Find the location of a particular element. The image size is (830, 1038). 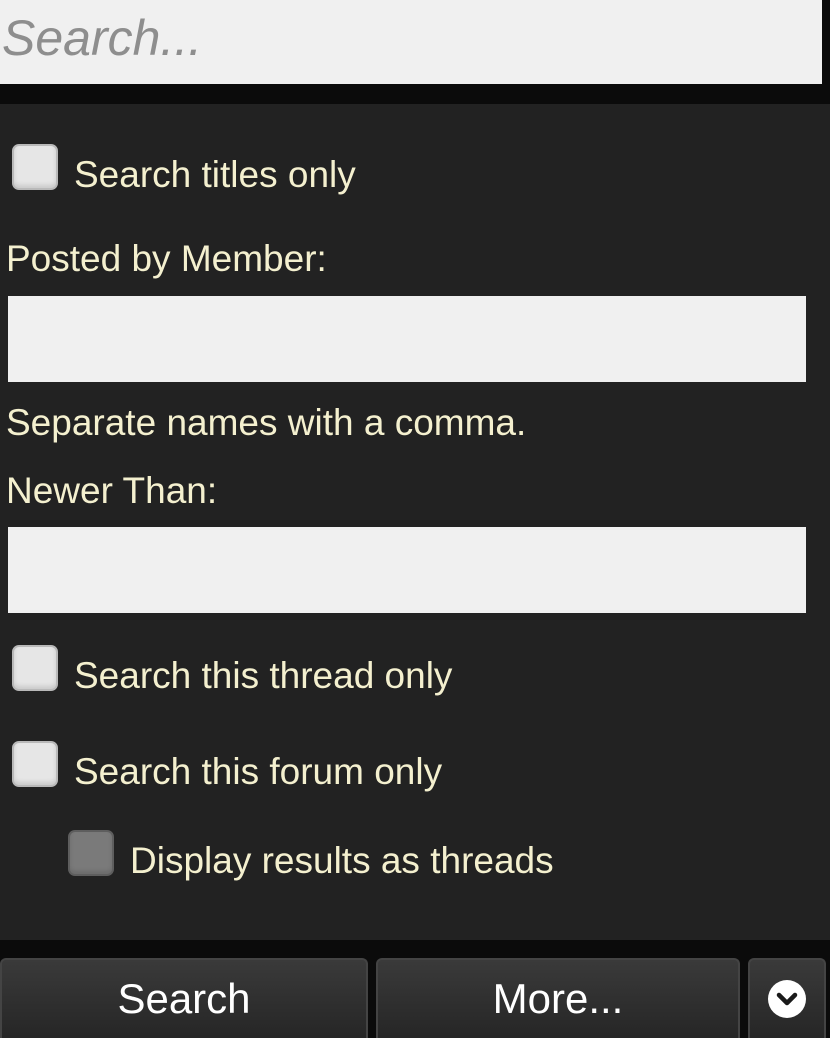

display-threads-option: Display results as threads is located at coordinates (311, 855).